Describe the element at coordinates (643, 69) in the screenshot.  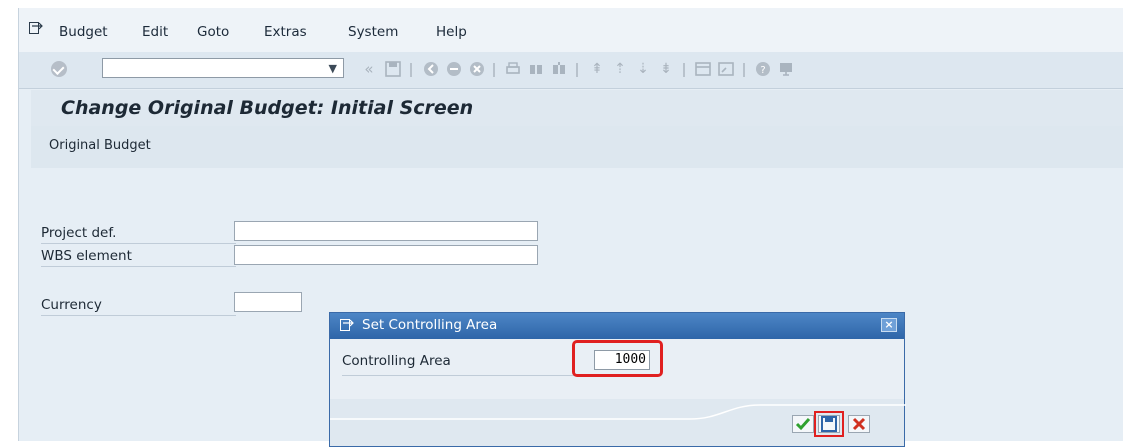
I see `next-page-icon: ⇣` at that location.